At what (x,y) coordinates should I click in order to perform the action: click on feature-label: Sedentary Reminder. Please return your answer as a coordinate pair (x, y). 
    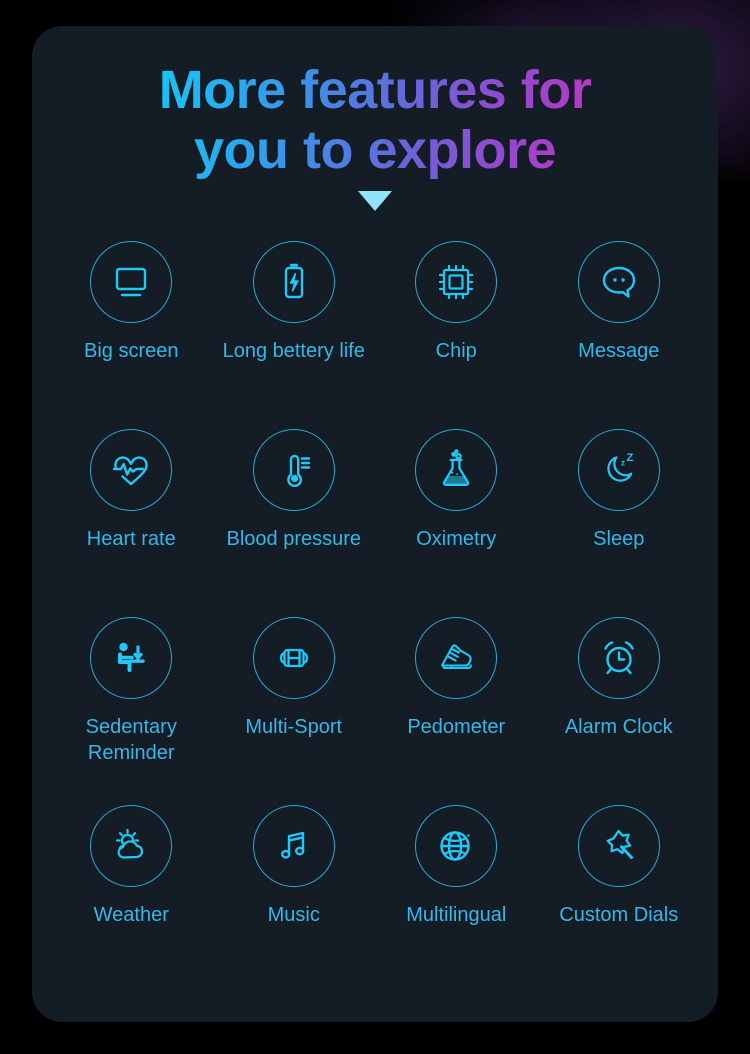
    Looking at the image, I should click on (131, 740).